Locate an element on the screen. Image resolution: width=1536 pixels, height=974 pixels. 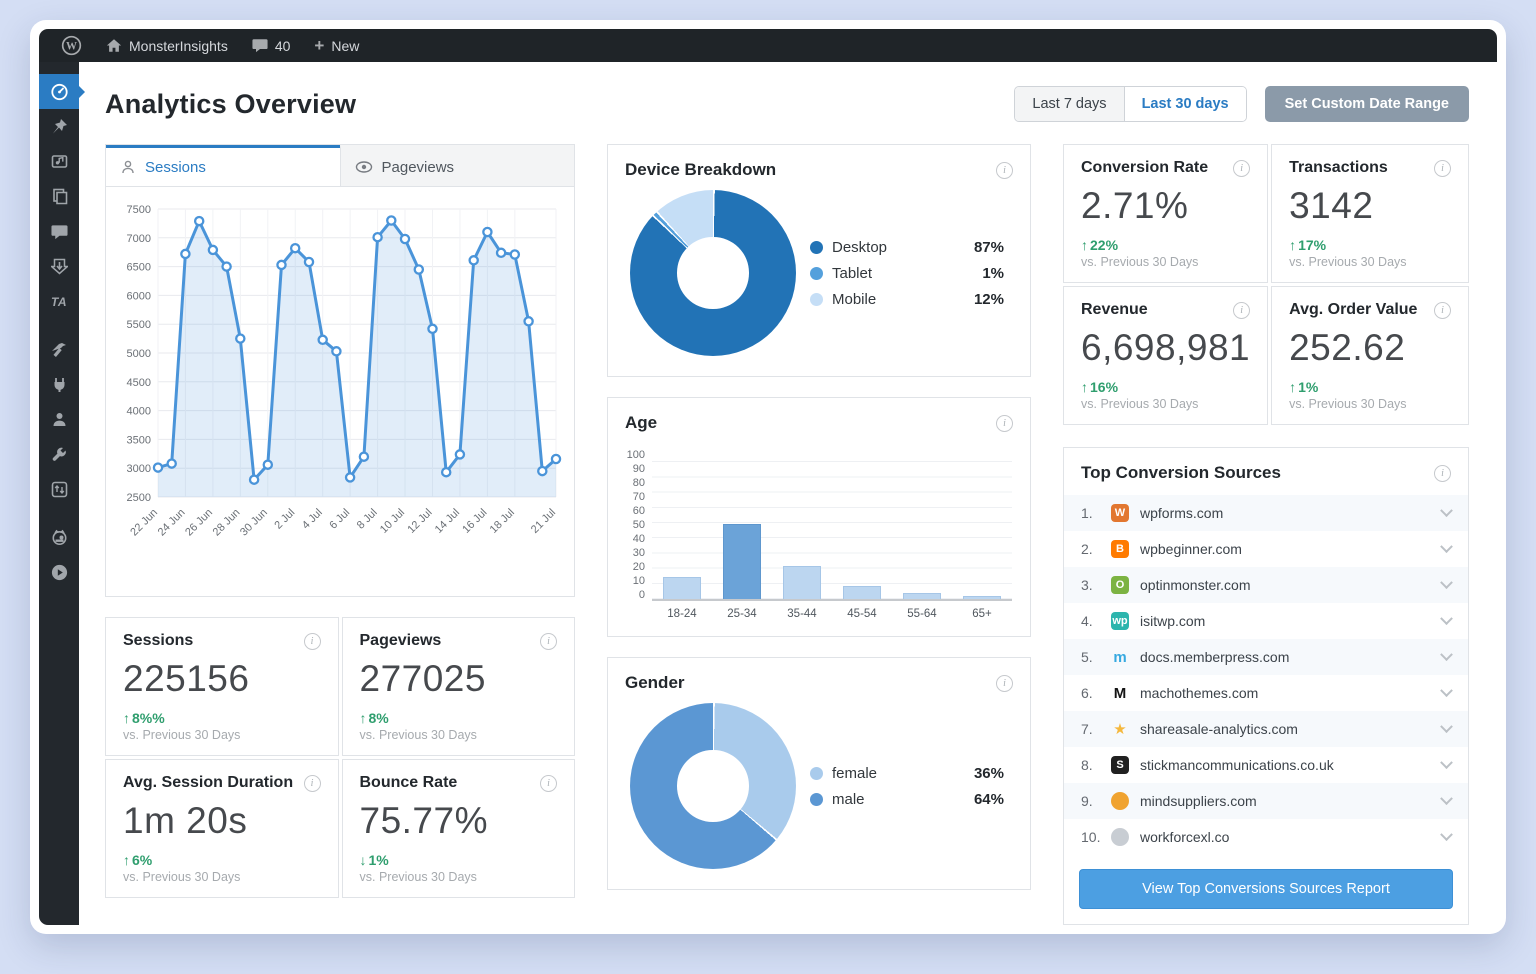
source-row-docs-memberpress-com: 5. m docs.memberpress.com is located at coordinates (1266, 657).